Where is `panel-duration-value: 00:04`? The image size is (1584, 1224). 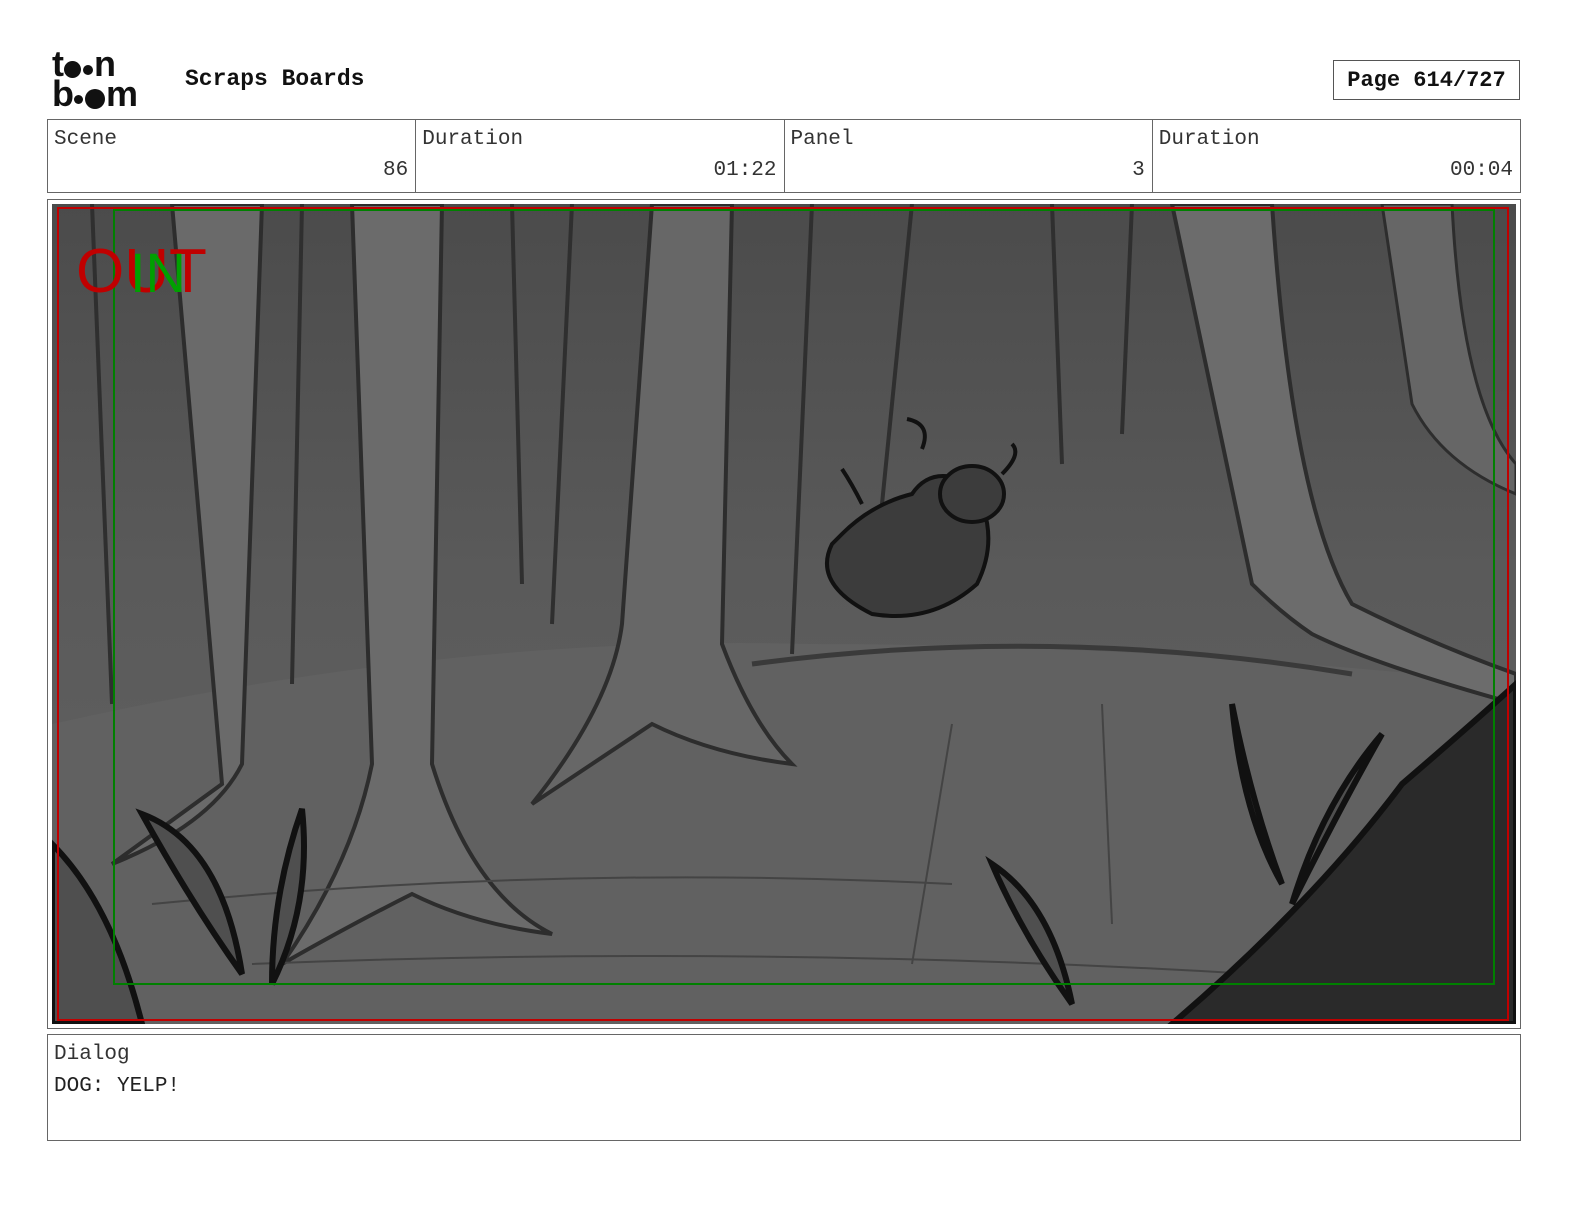
panel-duration-value: 00:04 is located at coordinates (1481, 170).